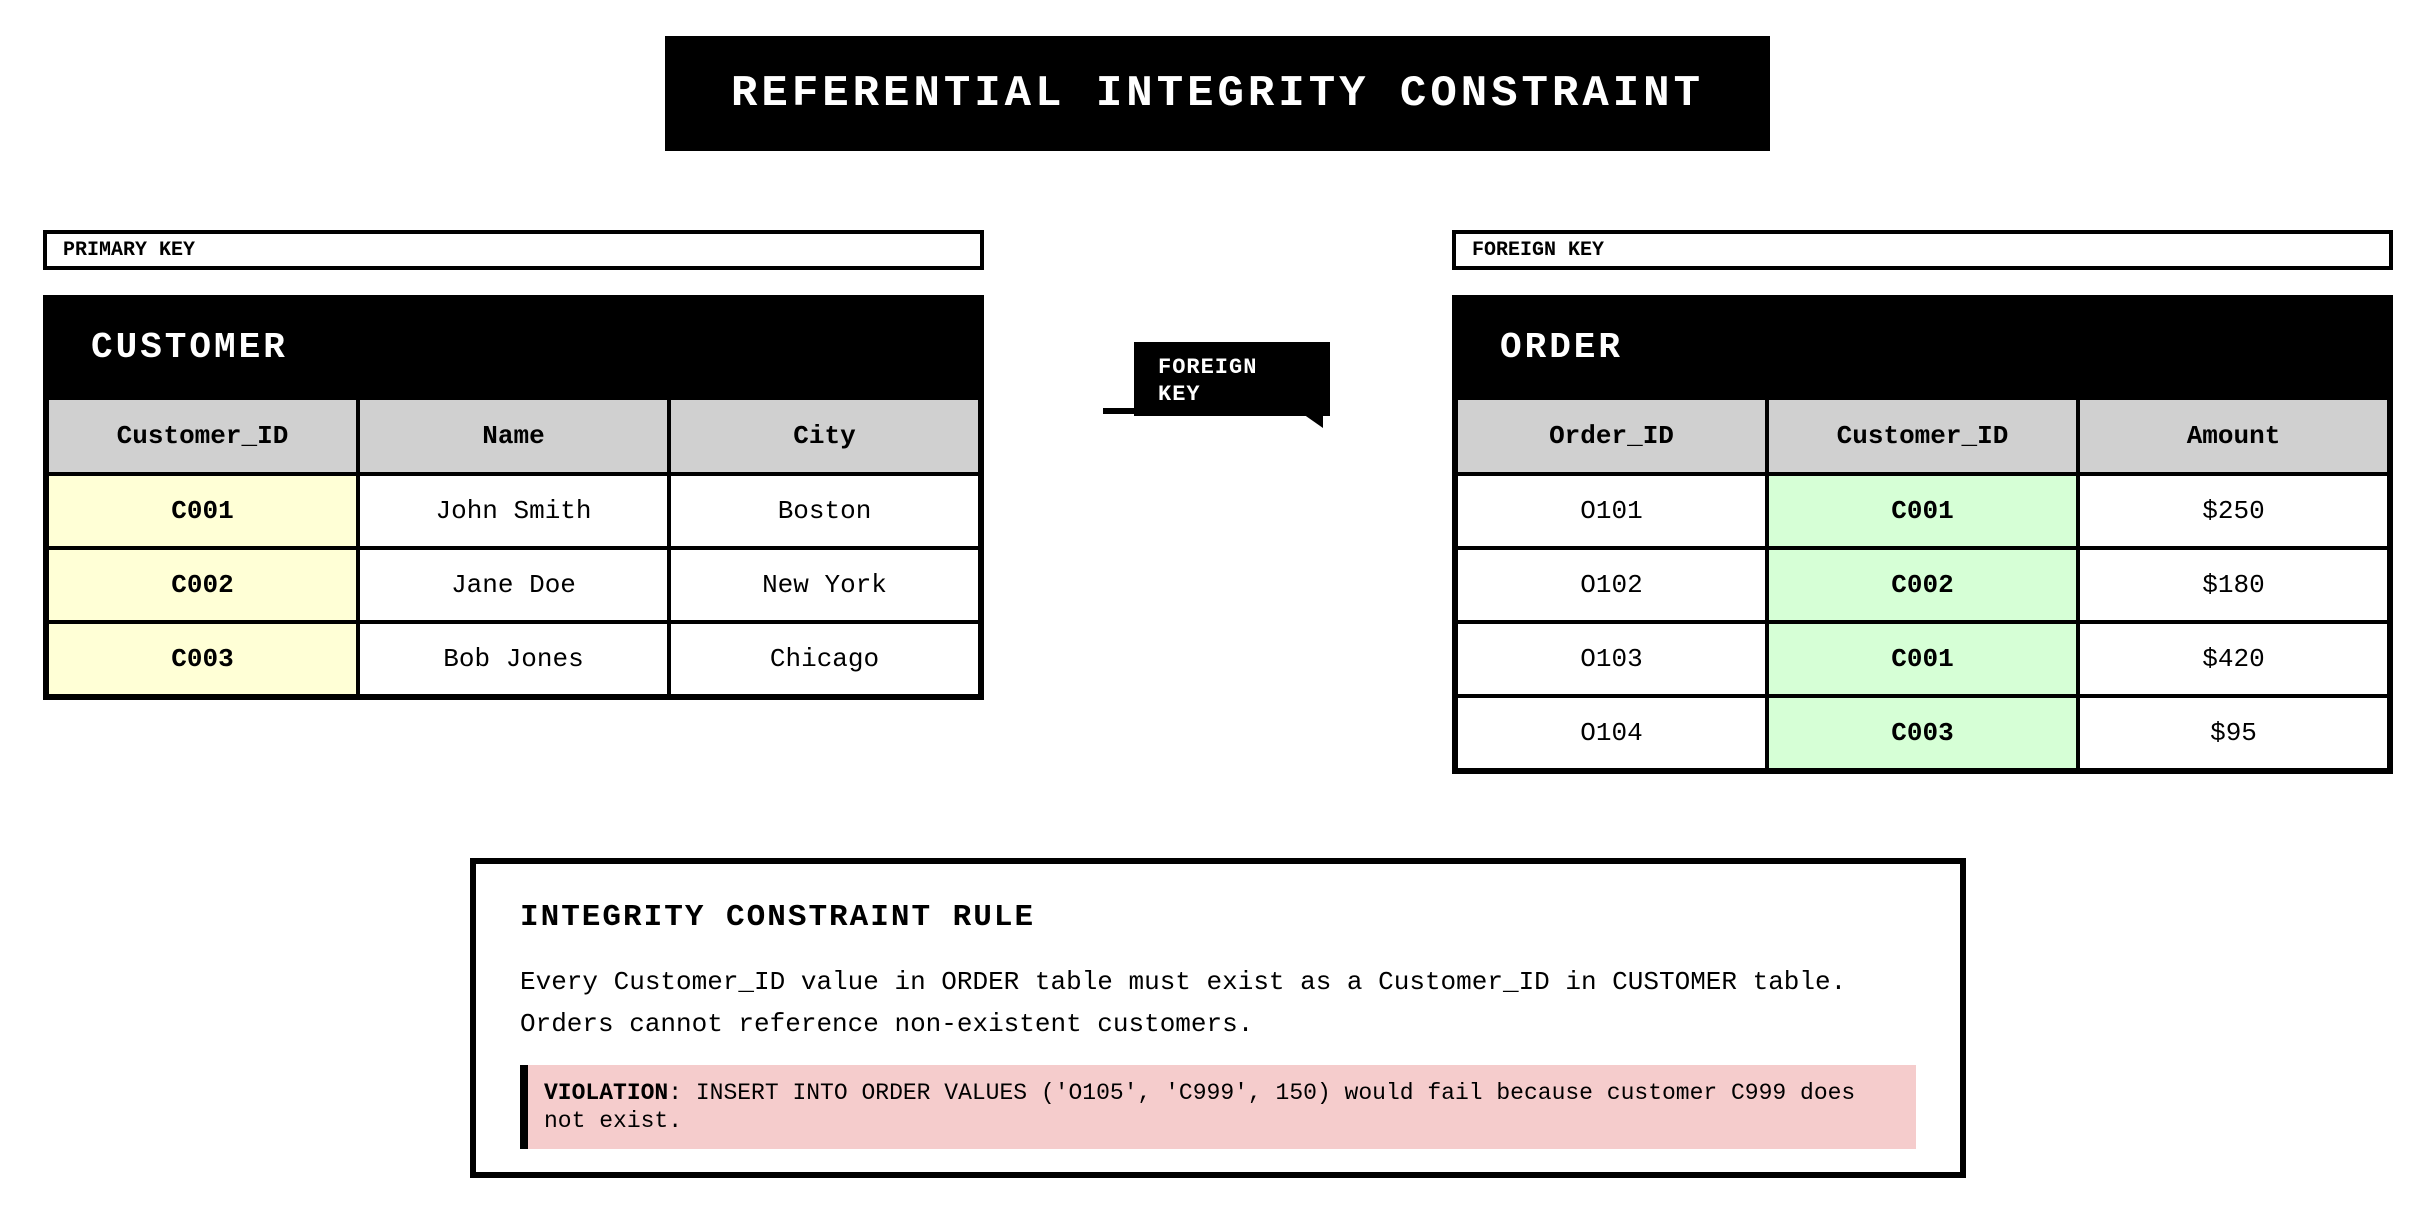 Image resolution: width=2432 pixels, height=1210 pixels. I want to click on table-cell: $420, so click(2233, 659).